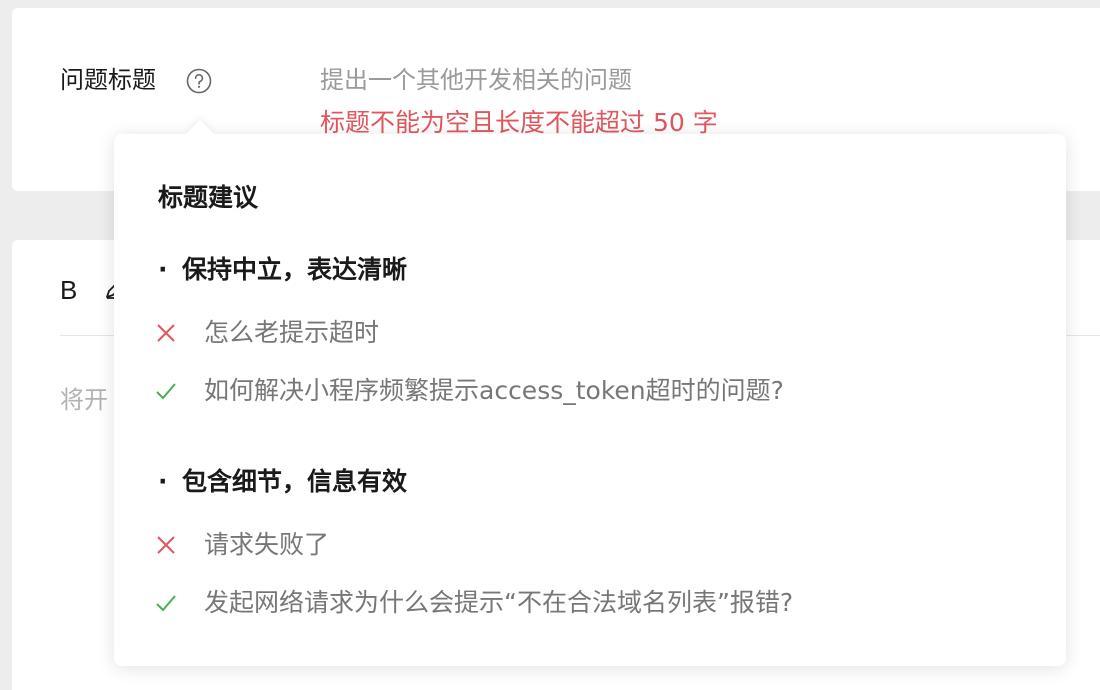 The width and height of the screenshot is (1100, 690). What do you see at coordinates (295, 269) in the screenshot?
I see `section-heading-text: 保持中立，表达清晰` at bounding box center [295, 269].